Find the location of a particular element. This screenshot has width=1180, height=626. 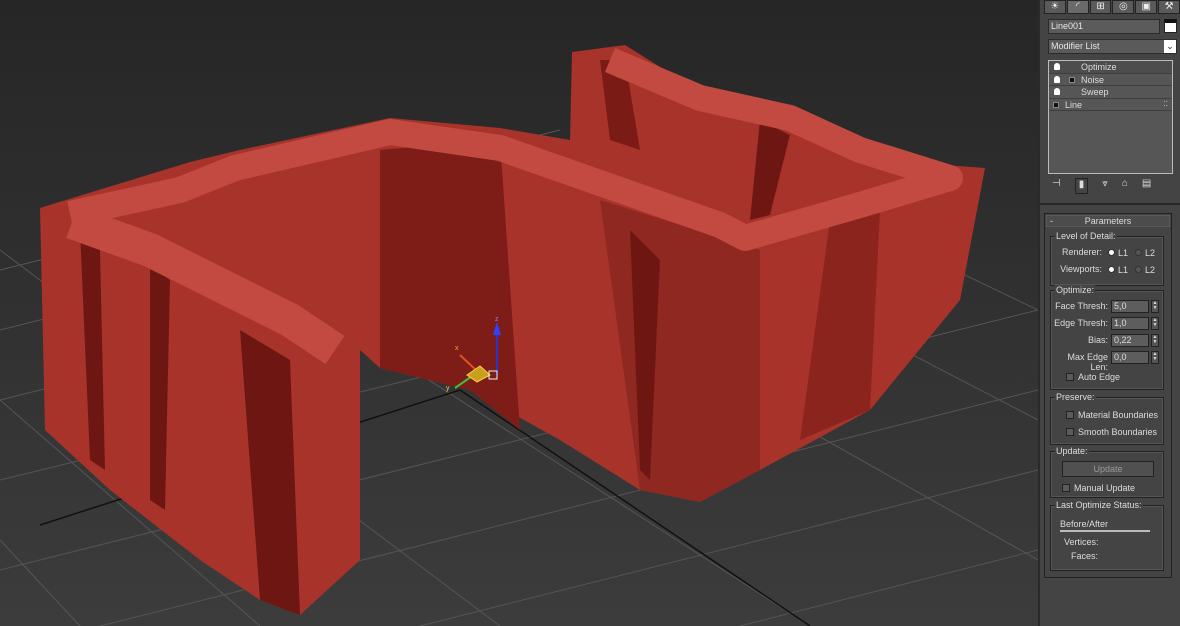

stack-item-optimize: Optimize is located at coordinates (1110, 67).